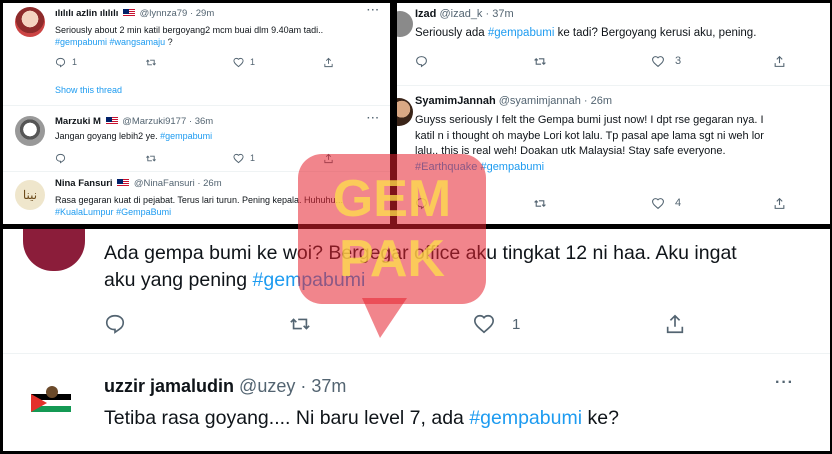 This screenshot has height=454, width=832. What do you see at coordinates (425, 14) in the screenshot?
I see `display-name: Izad` at bounding box center [425, 14].